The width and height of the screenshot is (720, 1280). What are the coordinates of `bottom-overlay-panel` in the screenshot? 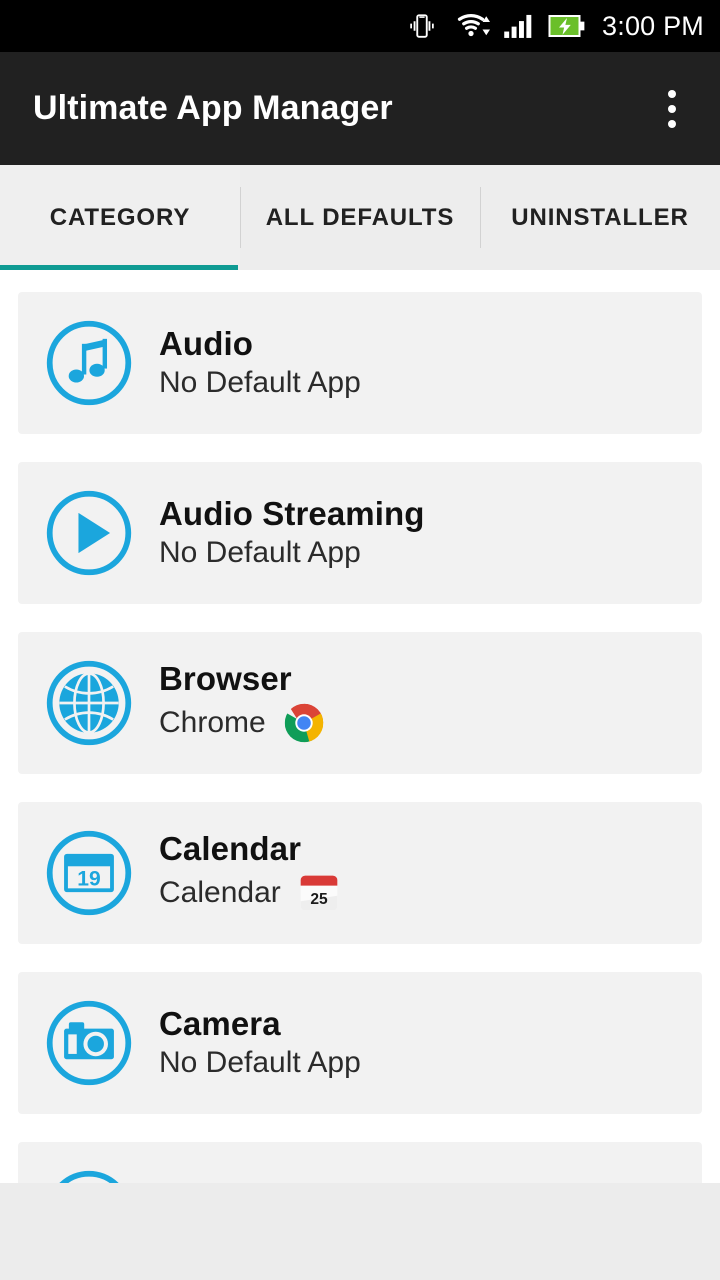 It's located at (360, 1231).